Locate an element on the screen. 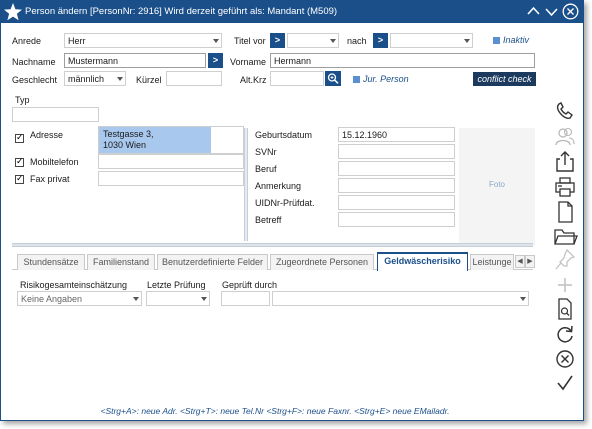  svnr-input is located at coordinates (396, 151).